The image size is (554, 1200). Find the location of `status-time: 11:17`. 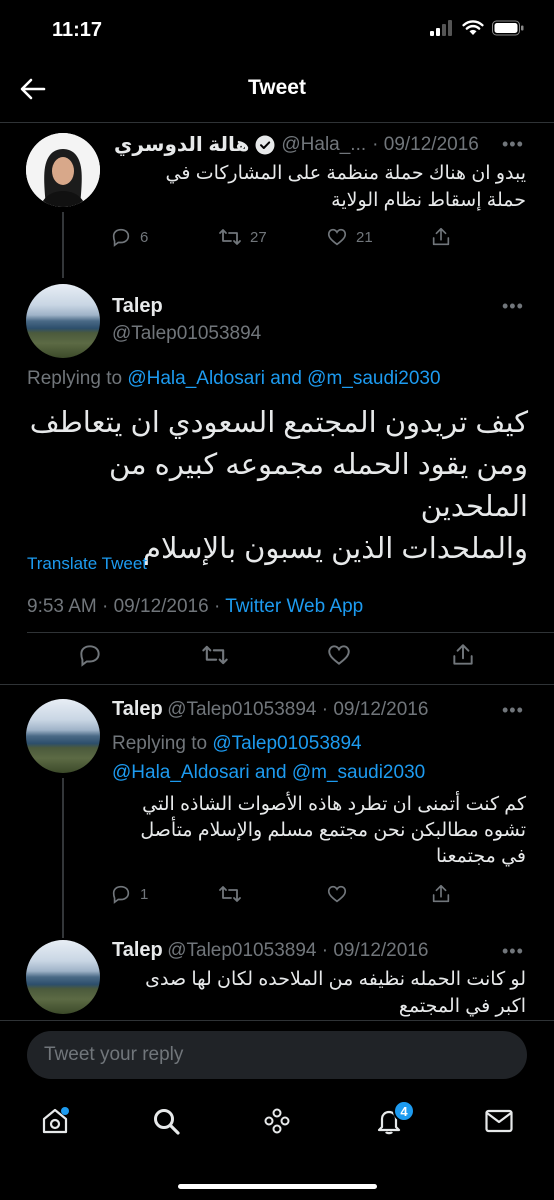

status-time: 11:17 is located at coordinates (77, 30).